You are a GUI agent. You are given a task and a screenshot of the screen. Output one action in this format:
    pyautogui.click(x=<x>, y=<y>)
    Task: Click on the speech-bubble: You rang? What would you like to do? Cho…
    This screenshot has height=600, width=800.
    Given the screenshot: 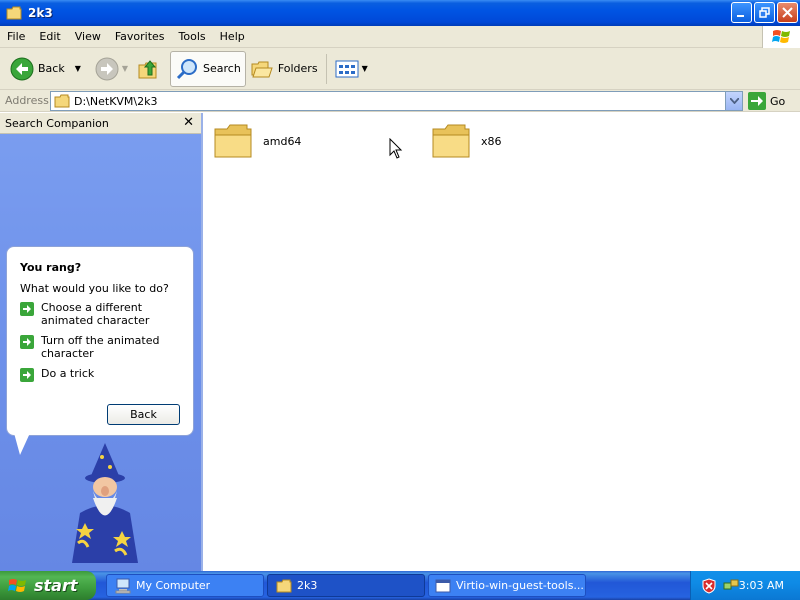 What is the action you would take?
    pyautogui.click(x=100, y=341)
    